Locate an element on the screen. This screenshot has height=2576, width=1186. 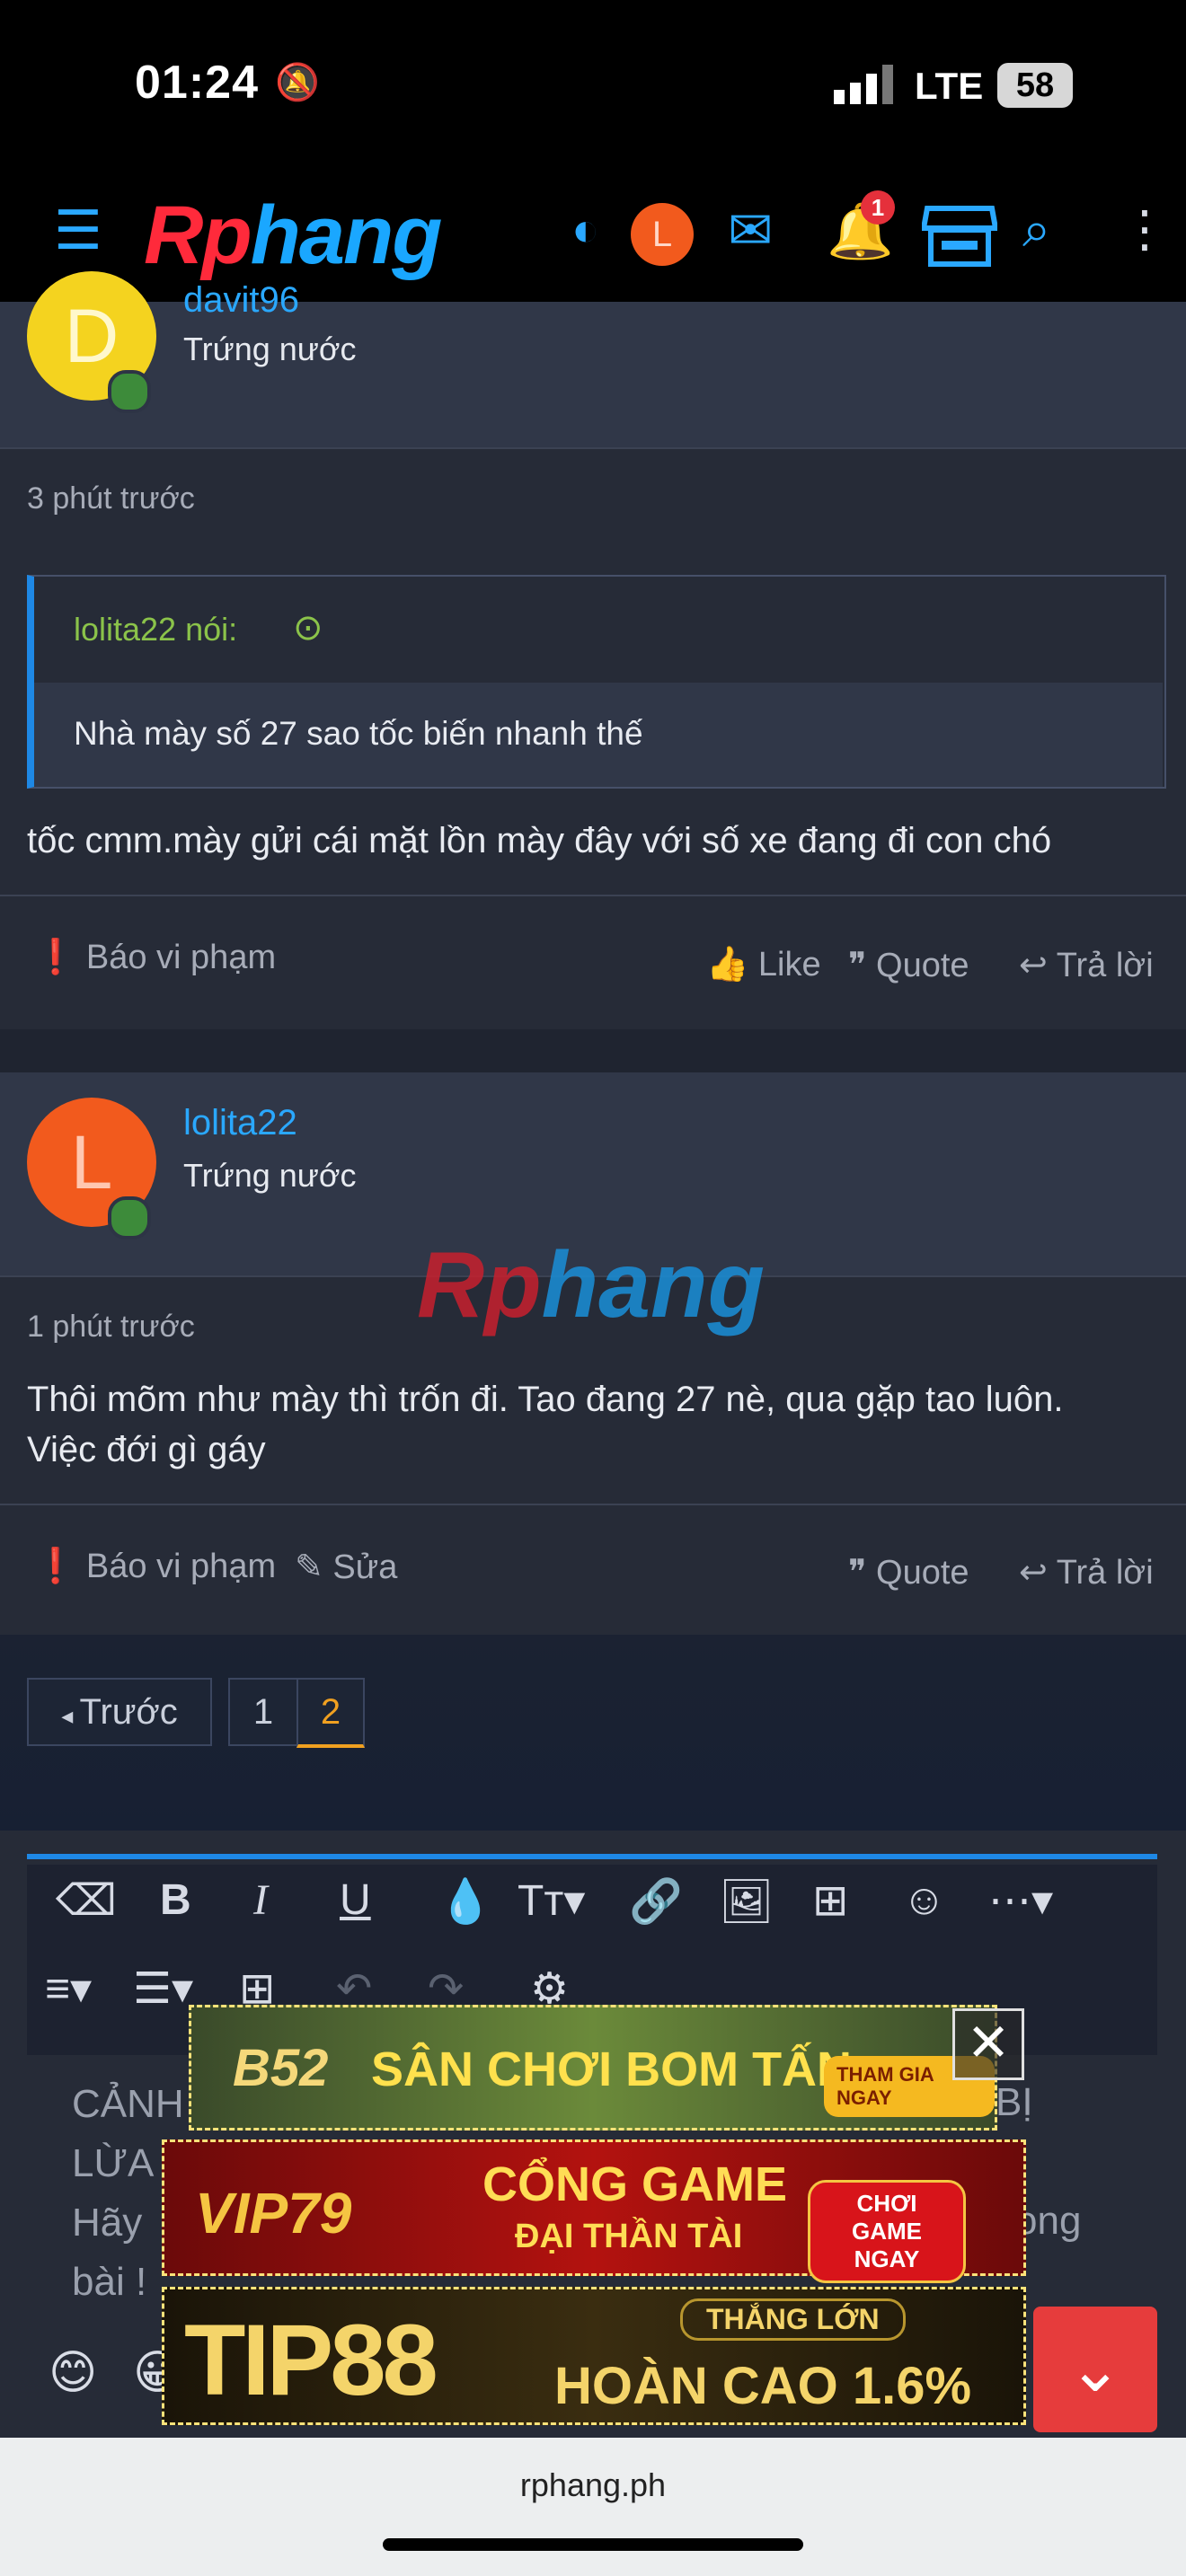
underline-icon: U is located at coordinates (355, 1900).